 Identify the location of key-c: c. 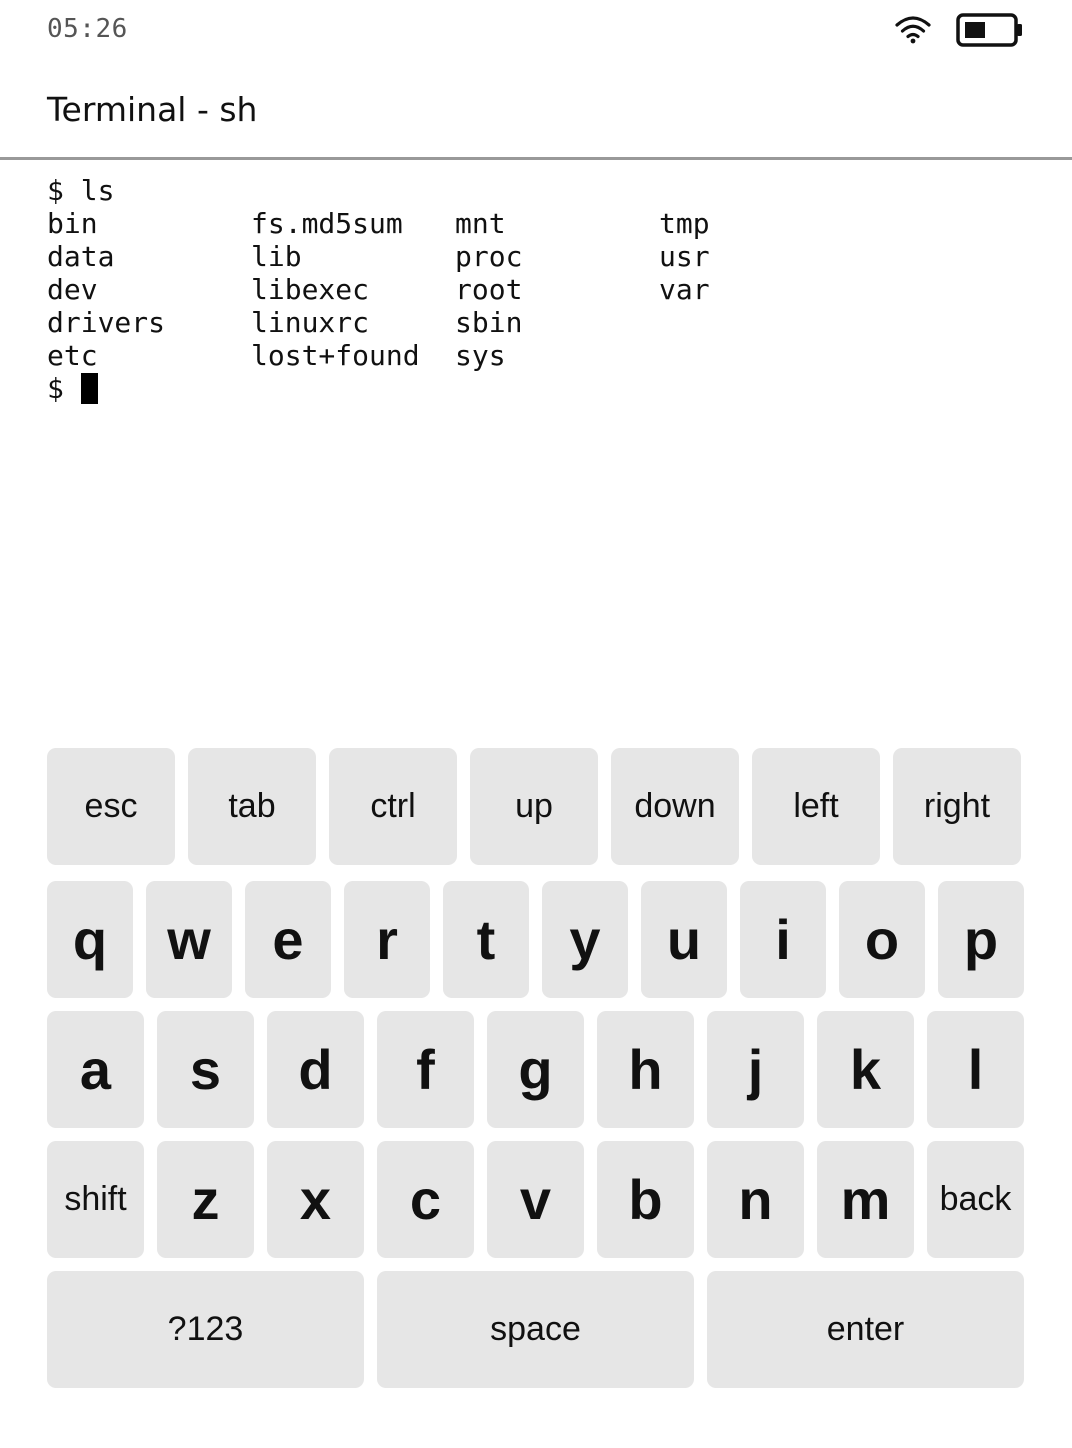
(425, 1199).